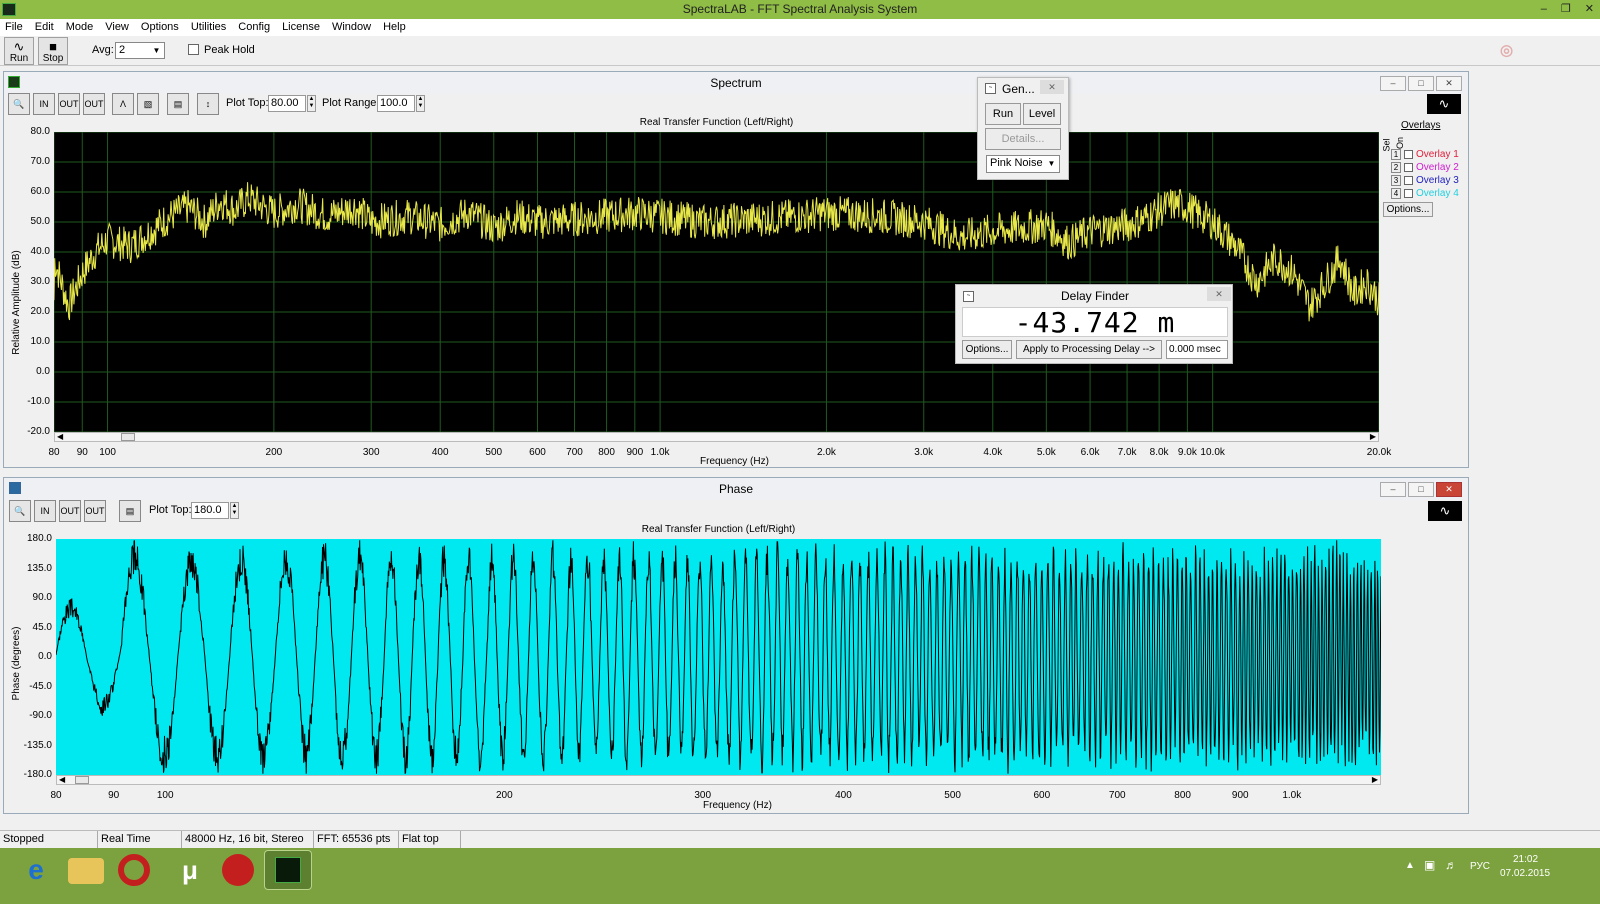 The image size is (1600, 904). What do you see at coordinates (924, 452) in the screenshot?
I see `spectrum-x-tick-label: 3.0k` at bounding box center [924, 452].